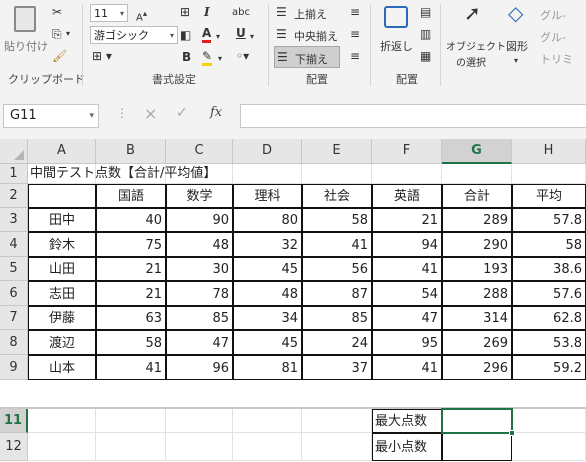  Describe the element at coordinates (563, 13) in the screenshot. I see `group-button-1: グル-` at that location.